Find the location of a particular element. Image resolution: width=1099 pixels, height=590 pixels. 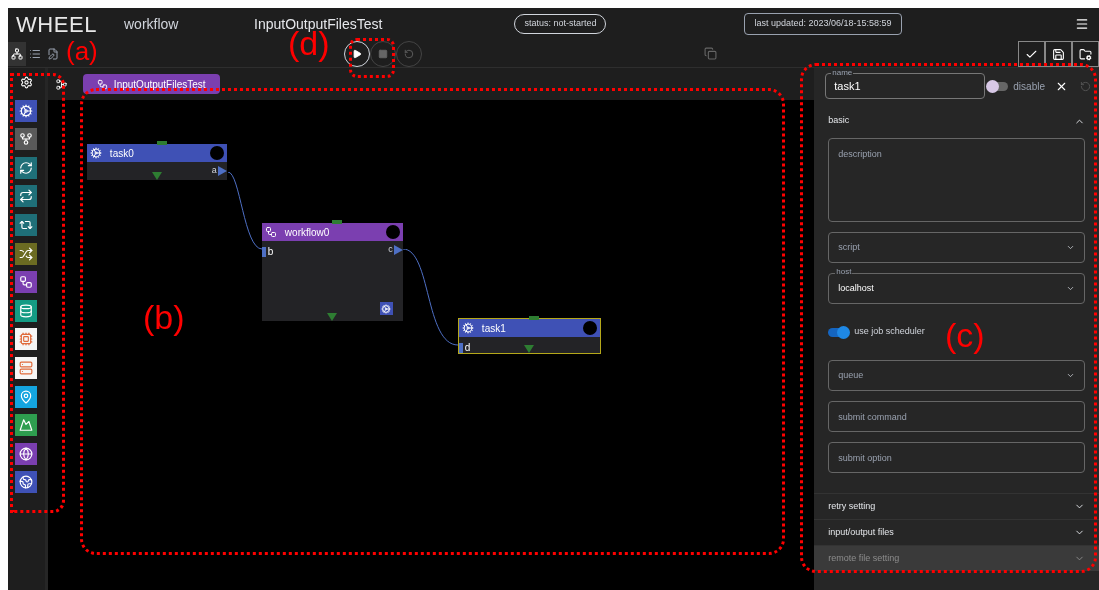

database-icon is located at coordinates (26, 310).